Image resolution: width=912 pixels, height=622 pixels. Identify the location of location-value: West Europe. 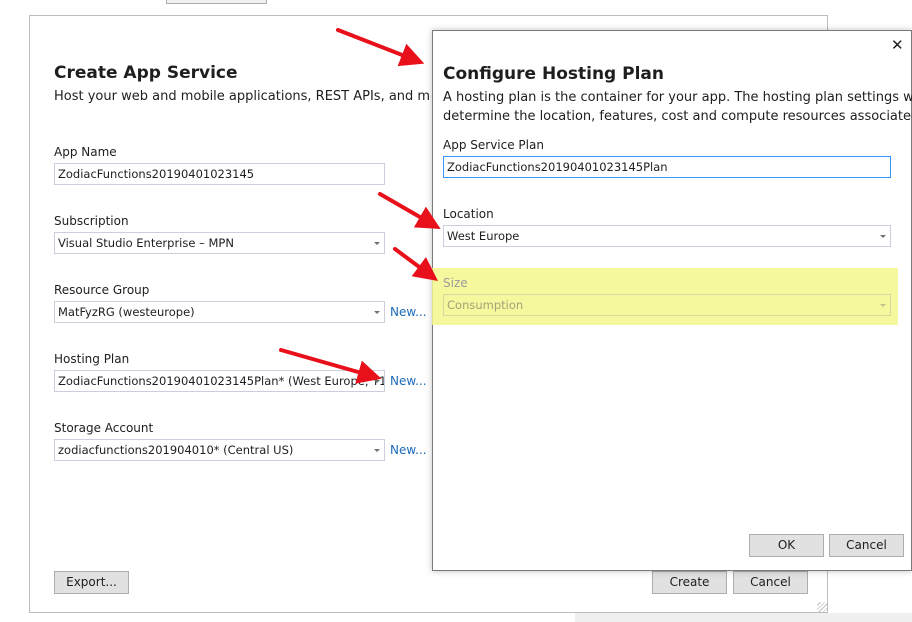
(483, 236).